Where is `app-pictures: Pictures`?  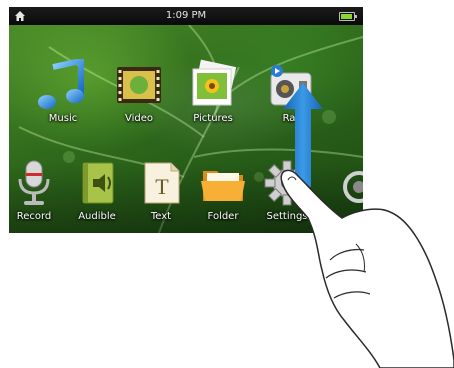
app-pictures: Pictures is located at coordinates (213, 91).